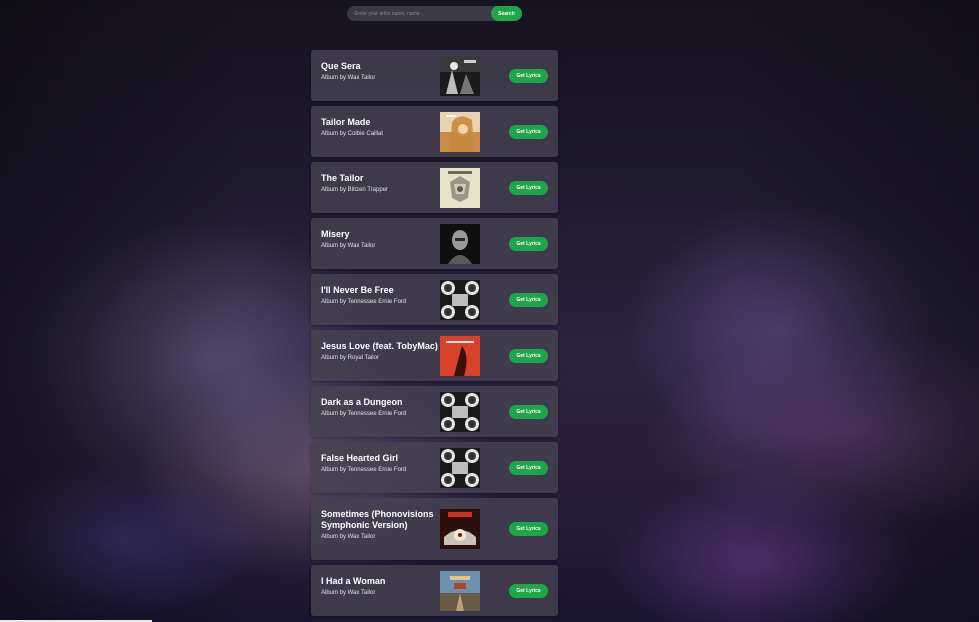  I want to click on song-title: Que Sera, so click(341, 66).